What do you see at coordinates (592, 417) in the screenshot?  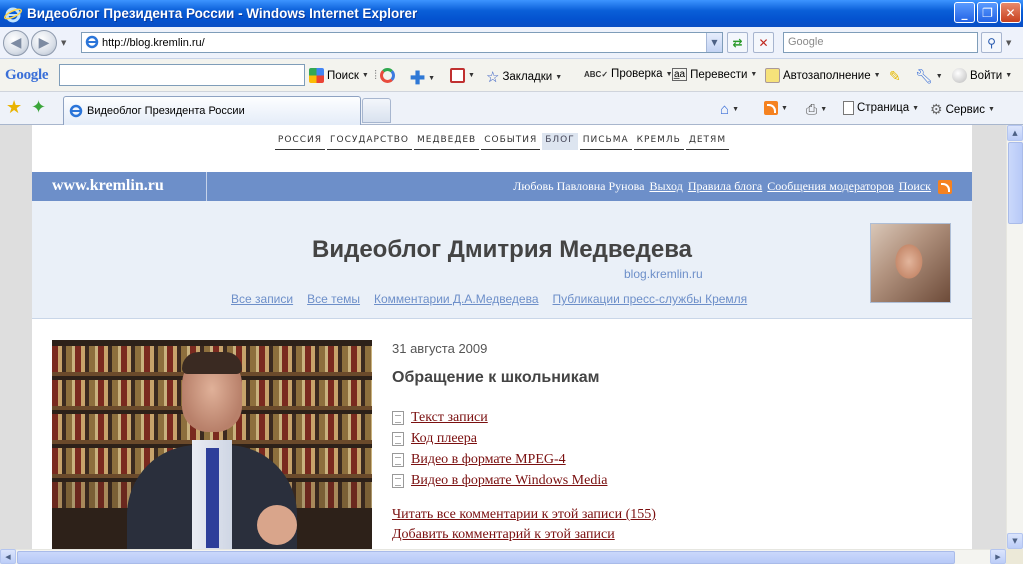 I see `list-item: Текст записи` at bounding box center [592, 417].